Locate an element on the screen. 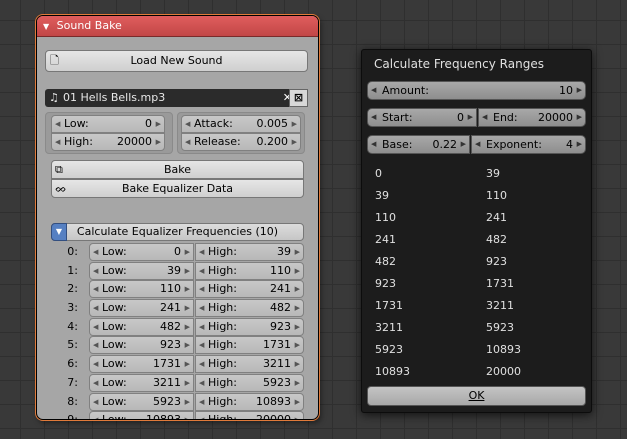 The height and width of the screenshot is (439, 627). attack-field: ◀ Attack: 0.005 ▶ is located at coordinates (241, 124).